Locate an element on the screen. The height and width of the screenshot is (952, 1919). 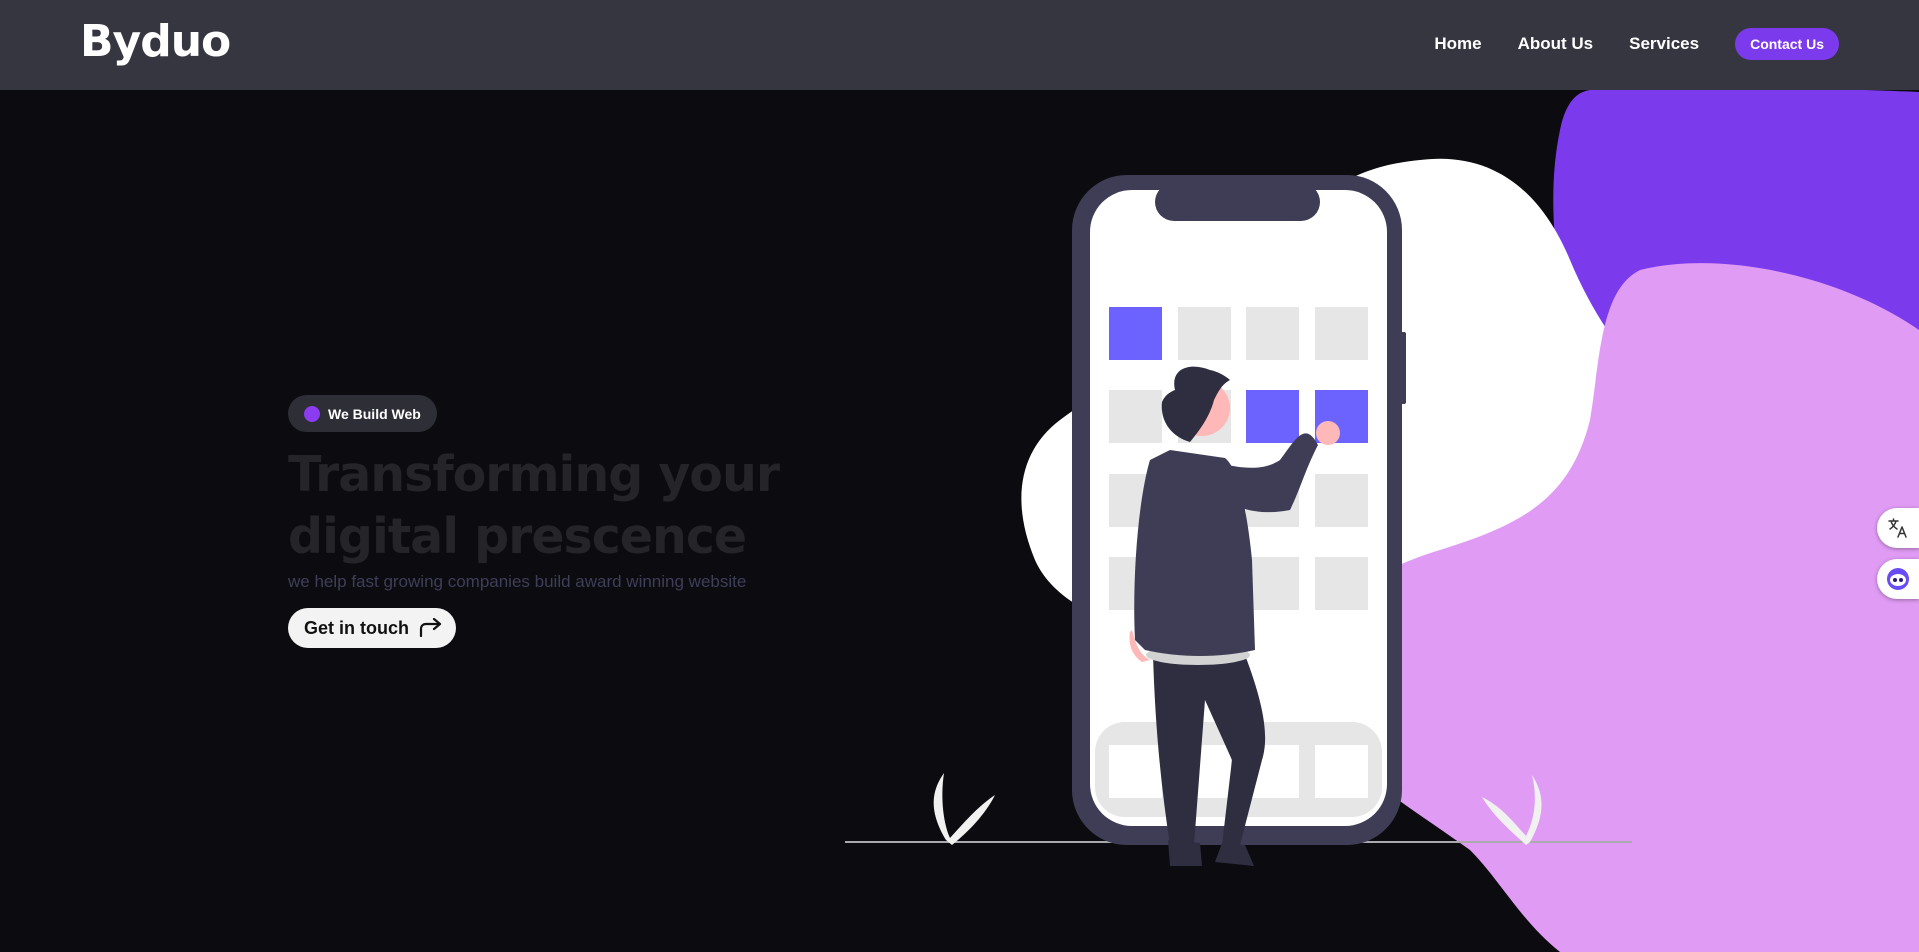
phone-side-button is located at coordinates (1402, 368).